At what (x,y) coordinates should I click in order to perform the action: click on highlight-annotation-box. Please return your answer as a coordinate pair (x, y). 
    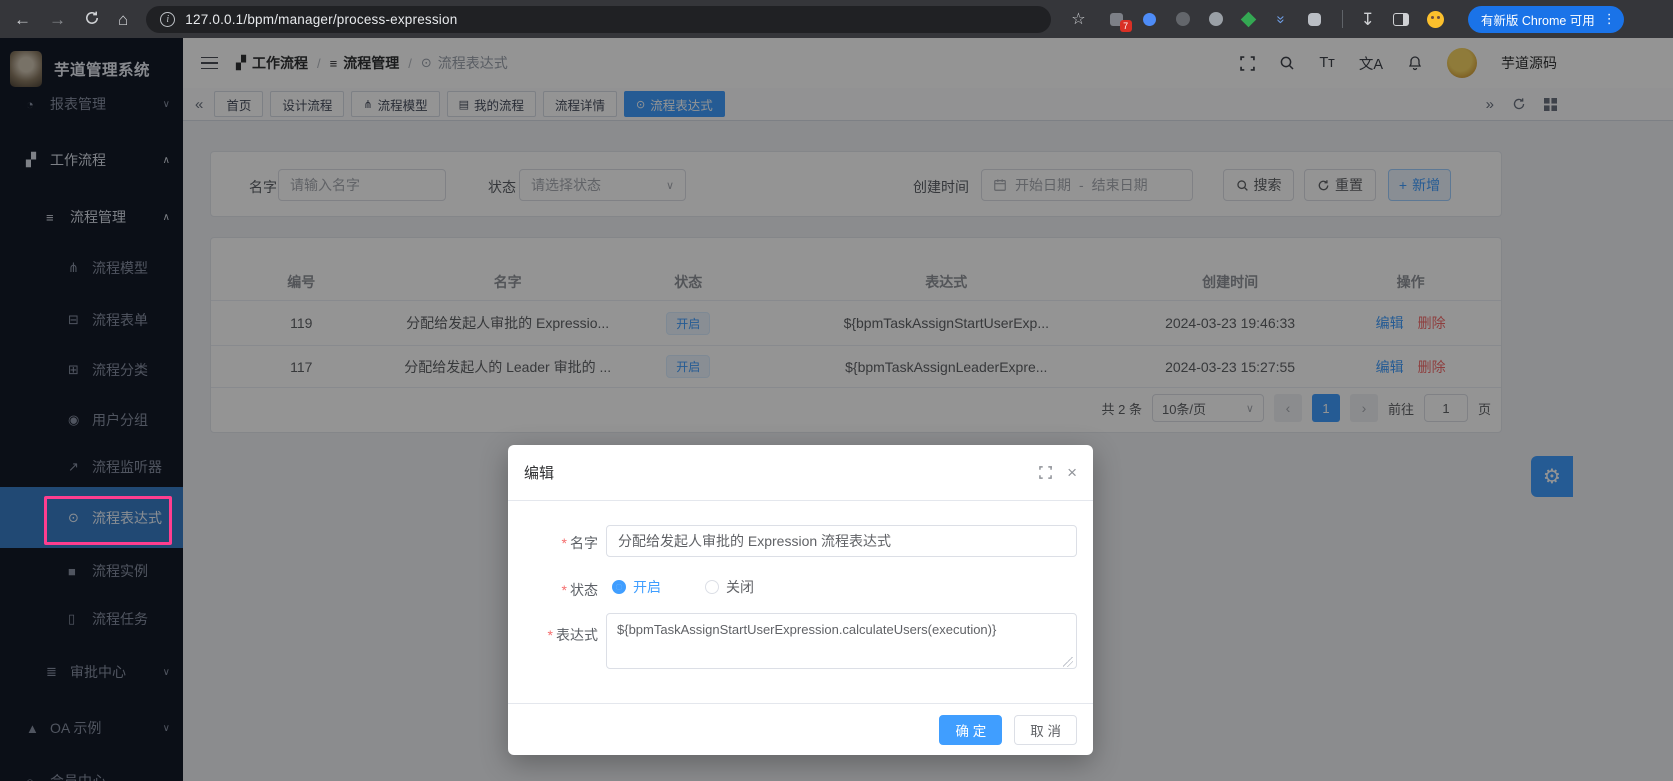
    Looking at the image, I should click on (108, 520).